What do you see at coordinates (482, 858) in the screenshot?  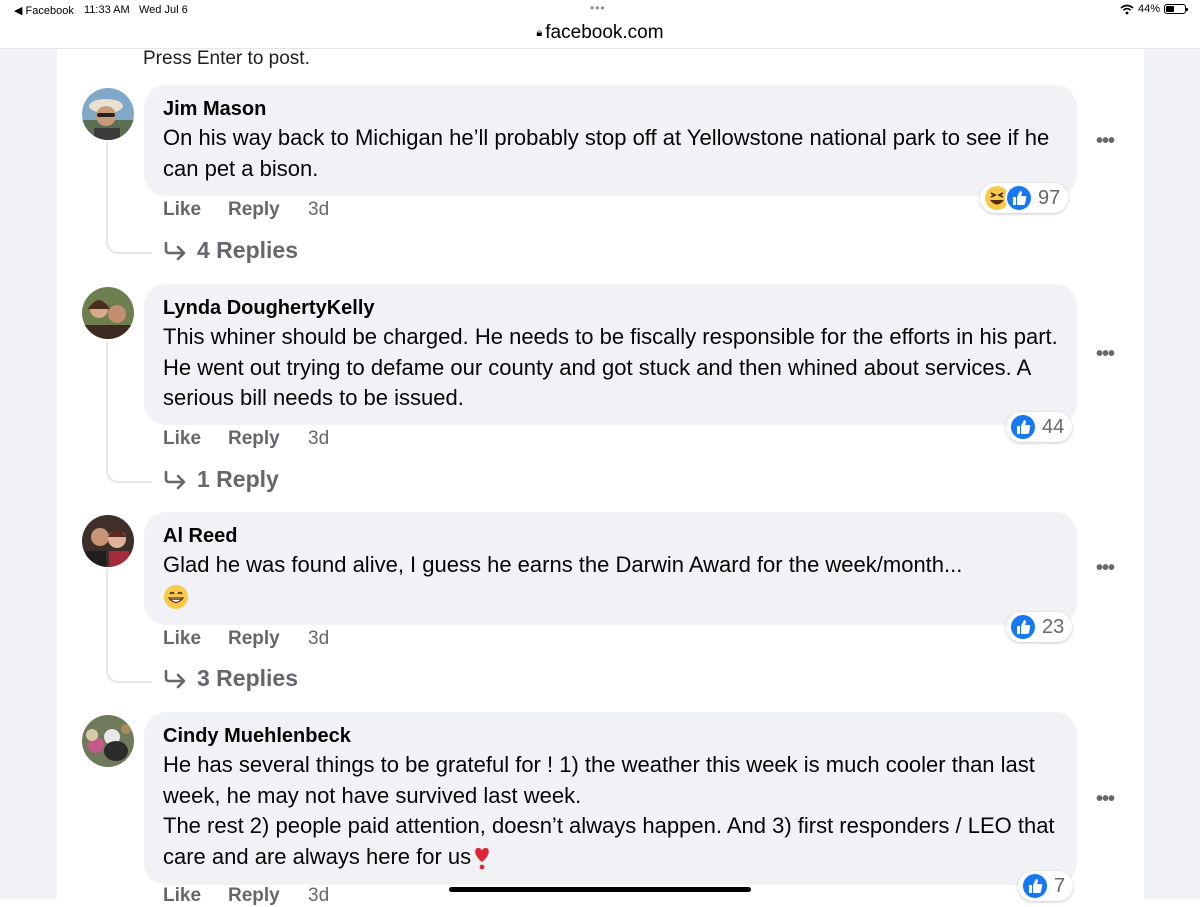 I see `heart-exclamation-emoji` at bounding box center [482, 858].